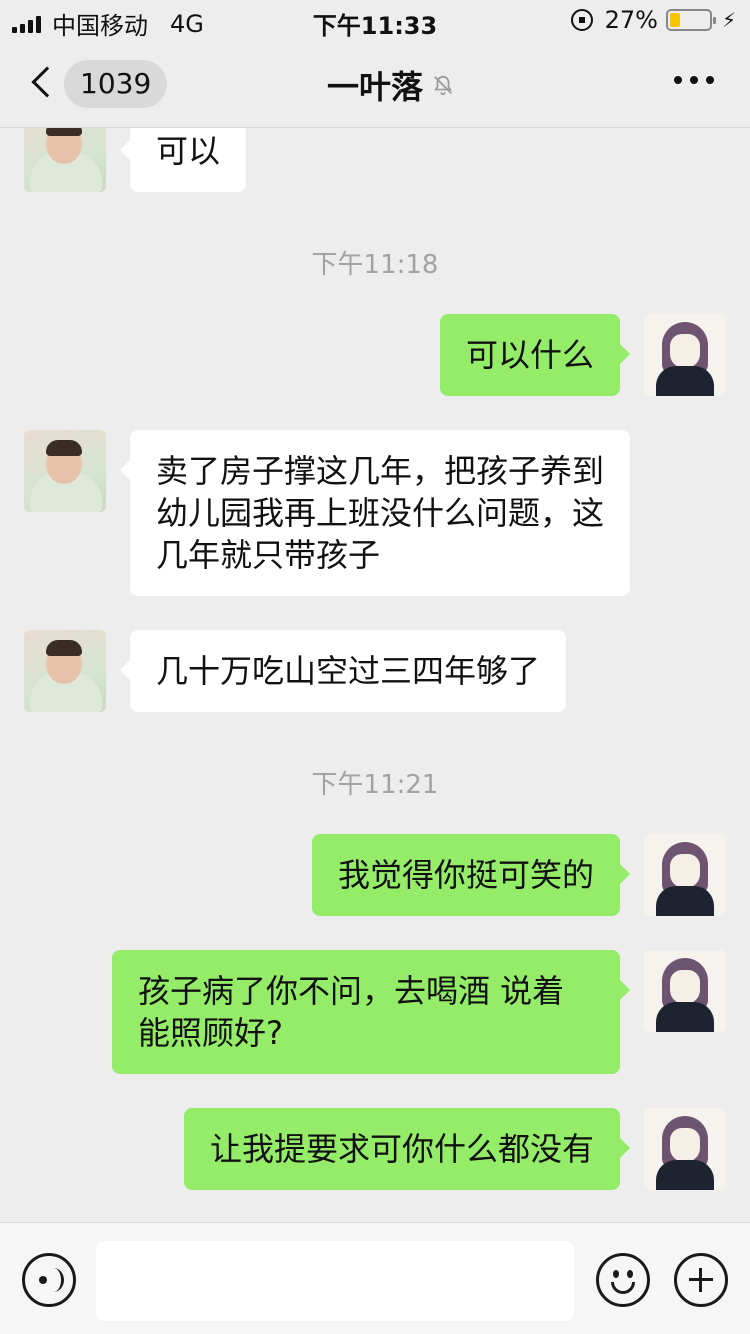 This screenshot has width=750, height=1334. What do you see at coordinates (623, 1280) in the screenshot?
I see `emoji-icon` at bounding box center [623, 1280].